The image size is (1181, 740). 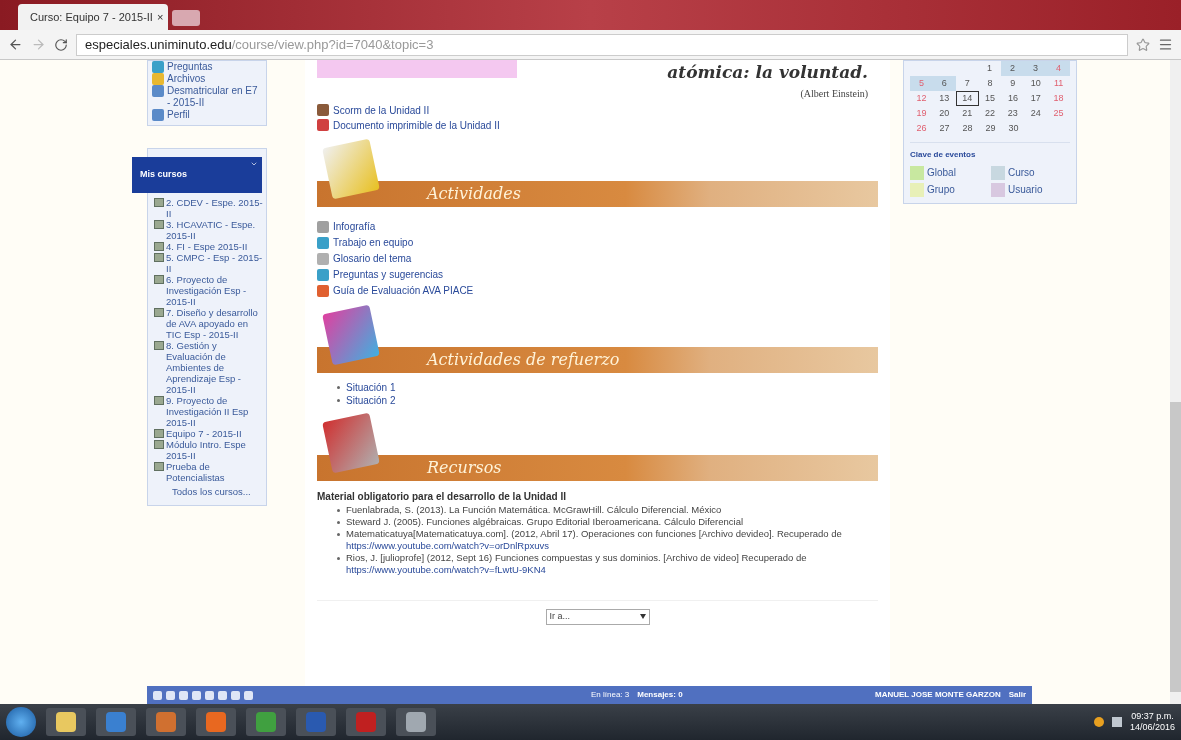 What do you see at coordinates (403, 290) in the screenshot?
I see `activity-link: Guía de Evaluación AVA PIACE` at bounding box center [403, 290].